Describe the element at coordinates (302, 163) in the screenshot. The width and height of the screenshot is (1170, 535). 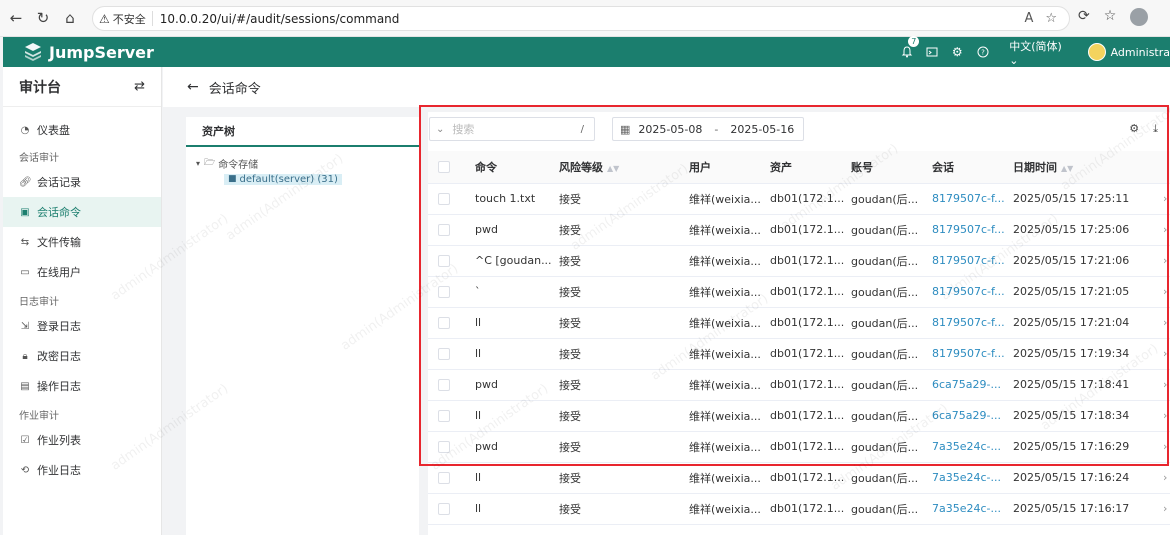
I see `tree-node-command-storage: ▾ 🗁 命令存储` at that location.